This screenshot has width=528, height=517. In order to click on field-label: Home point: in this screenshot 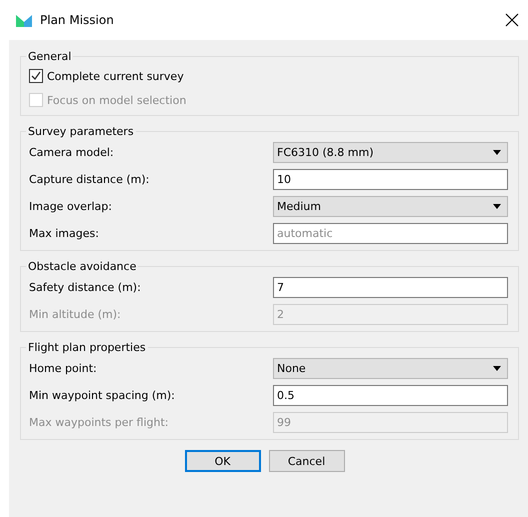, I will do `click(63, 368)`.